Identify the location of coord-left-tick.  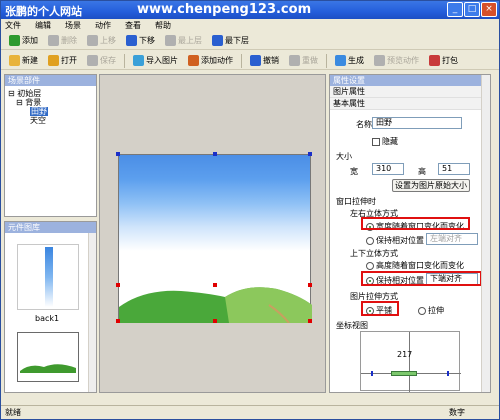
(372, 373).